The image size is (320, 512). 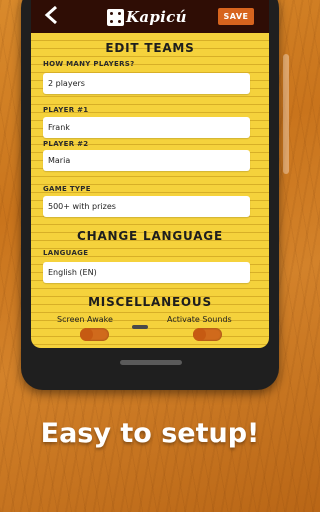 I want to click on save-button: SAVE, so click(x=236, y=16).